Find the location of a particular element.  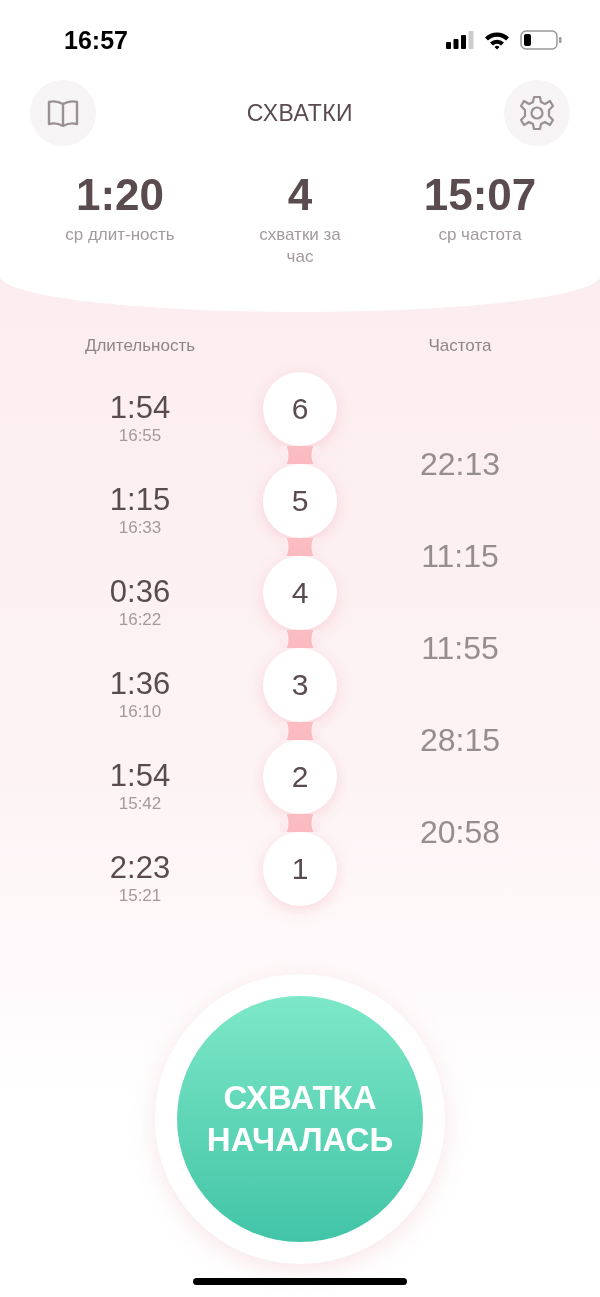

contraction-start-time: 16:22 is located at coordinates (140, 620).